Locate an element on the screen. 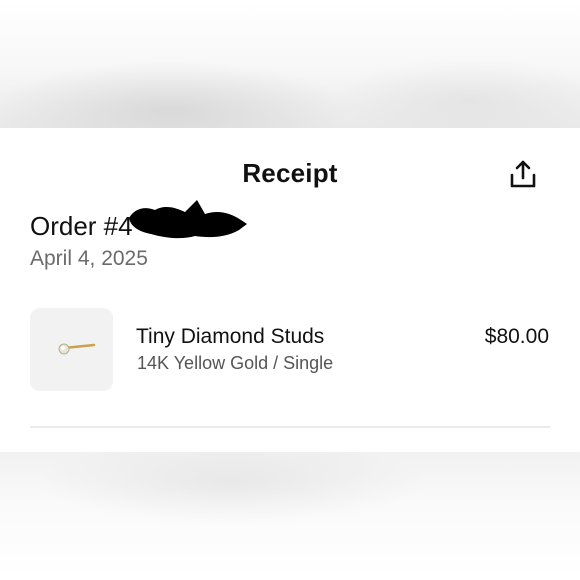 Image resolution: width=580 pixels, height=580 pixels. product-image is located at coordinates (71, 349).